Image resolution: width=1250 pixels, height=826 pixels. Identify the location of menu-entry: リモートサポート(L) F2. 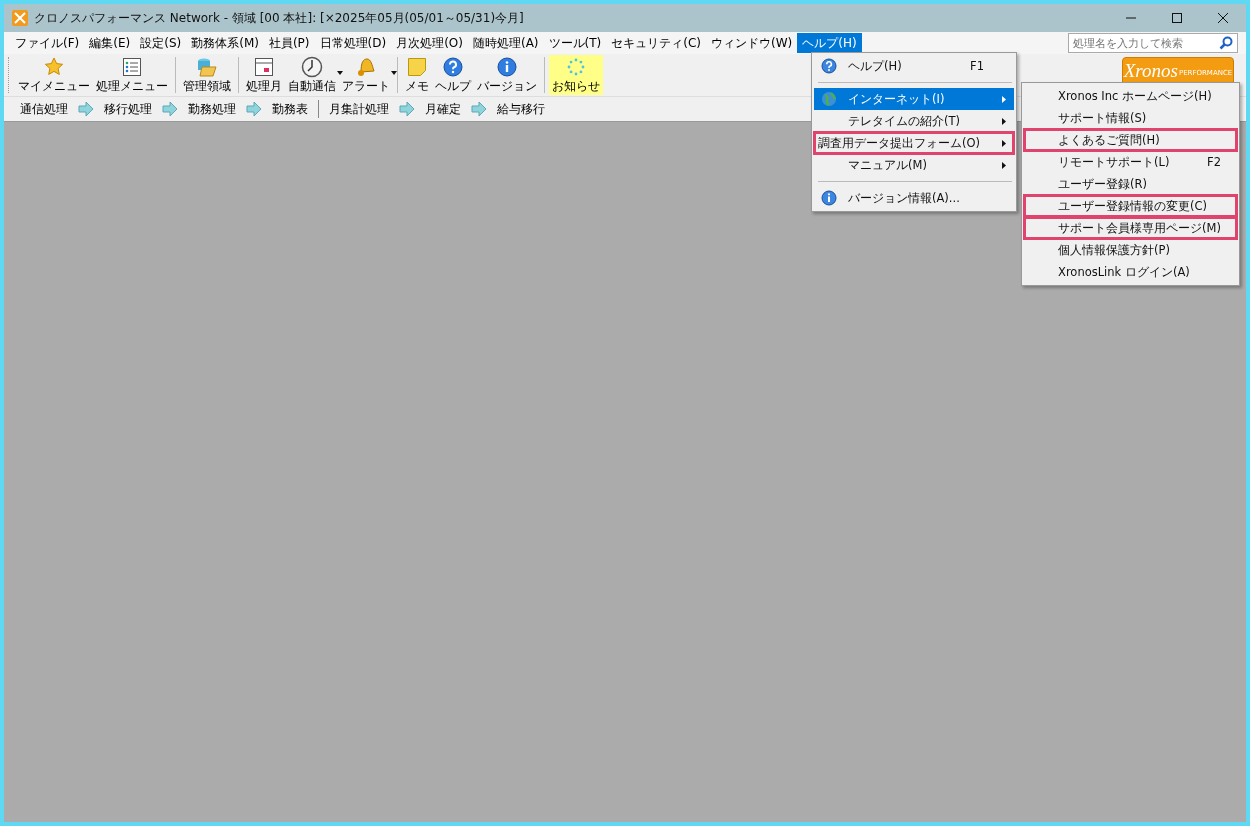
(1130, 162).